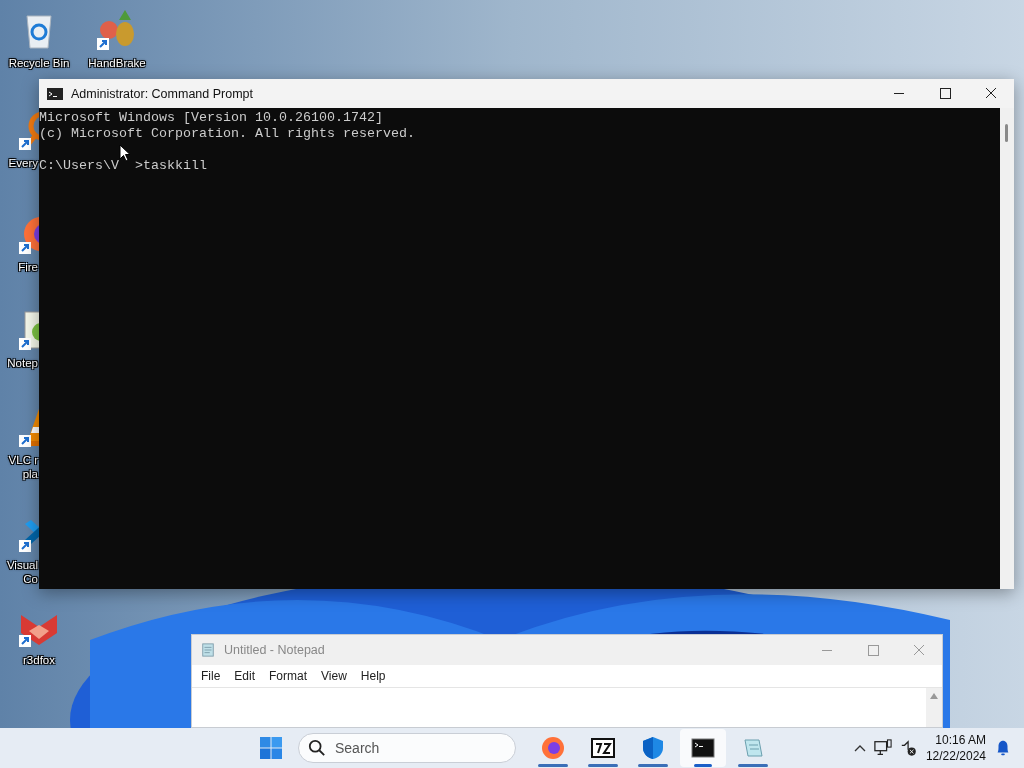 The image size is (1024, 768). What do you see at coordinates (407, 748) in the screenshot?
I see `search-field: Search` at bounding box center [407, 748].